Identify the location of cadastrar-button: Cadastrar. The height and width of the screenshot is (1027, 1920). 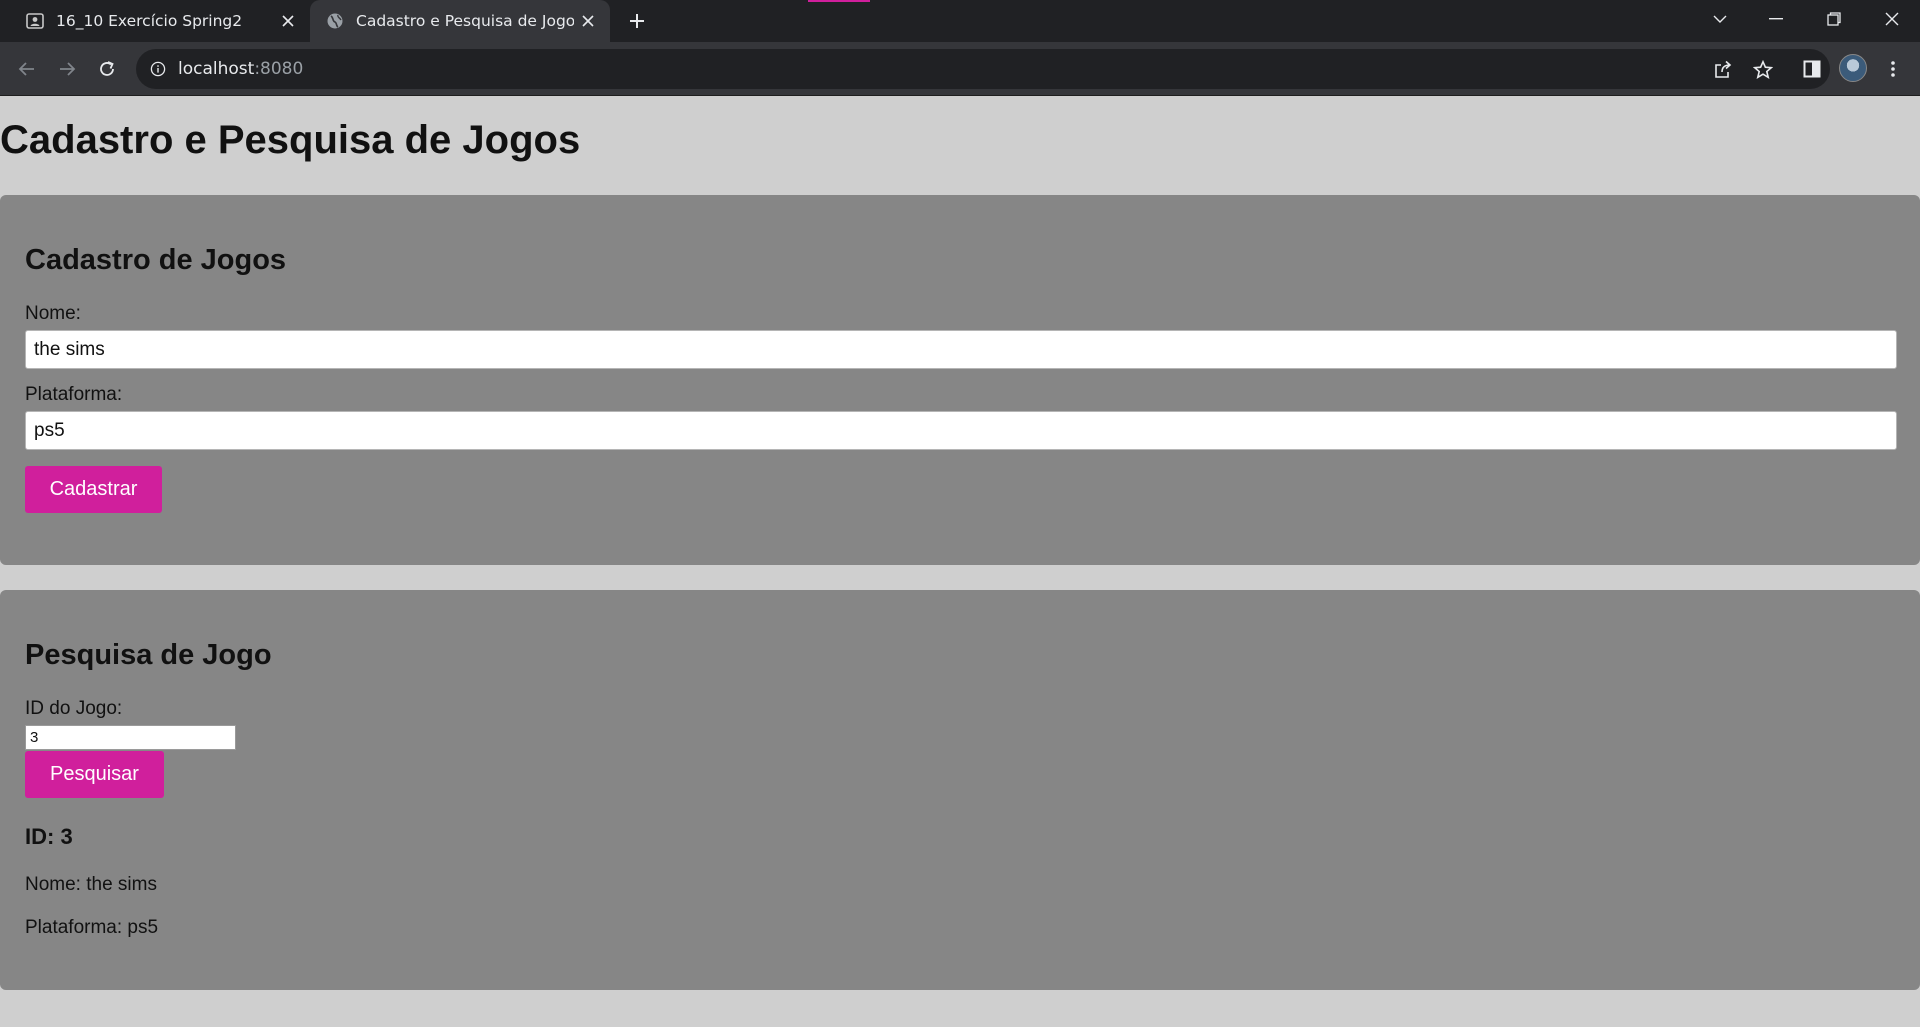
(93, 489).